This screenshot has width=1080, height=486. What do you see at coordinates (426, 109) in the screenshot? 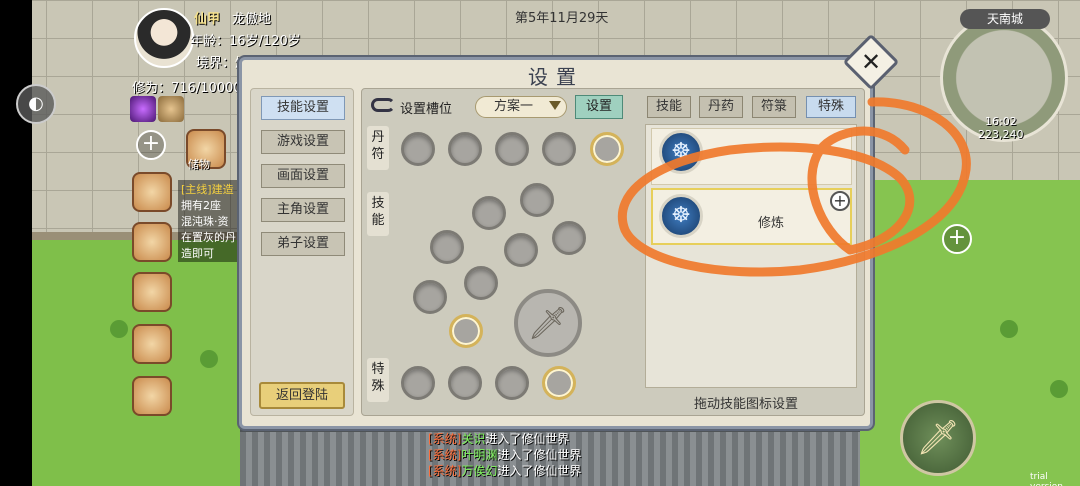
I see `slot-header-label: 设置槽位` at bounding box center [426, 109].